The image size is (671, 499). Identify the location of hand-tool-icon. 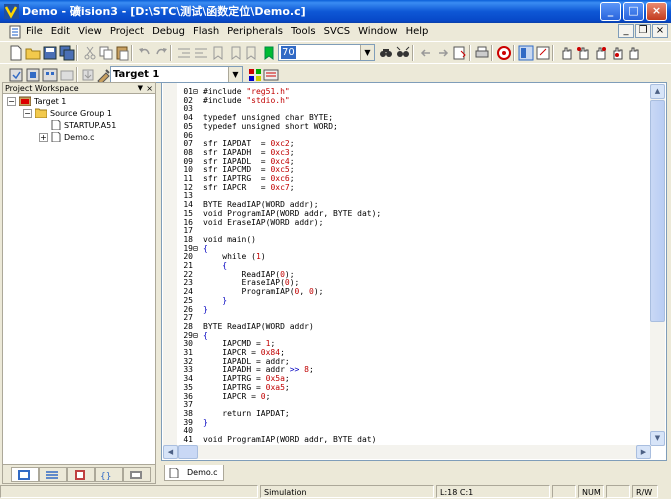
(566, 53).